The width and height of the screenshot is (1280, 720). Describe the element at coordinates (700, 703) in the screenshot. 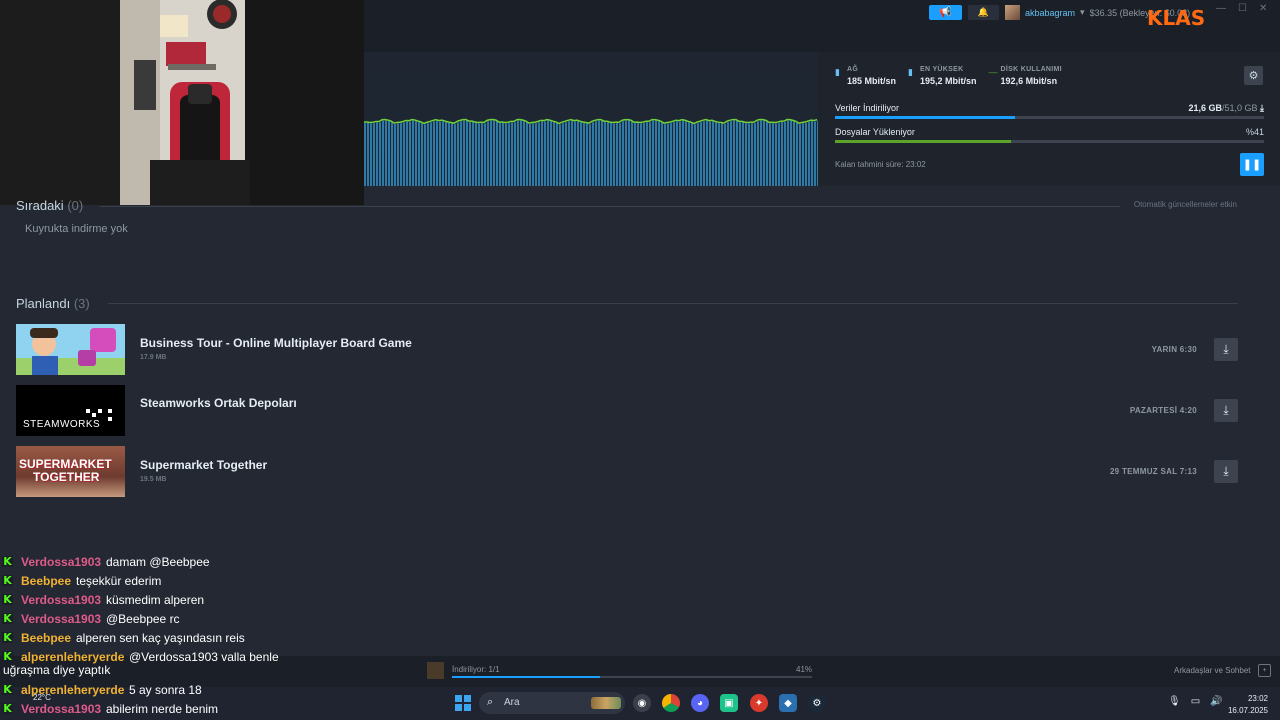

I see `discord-icon: ◕` at that location.